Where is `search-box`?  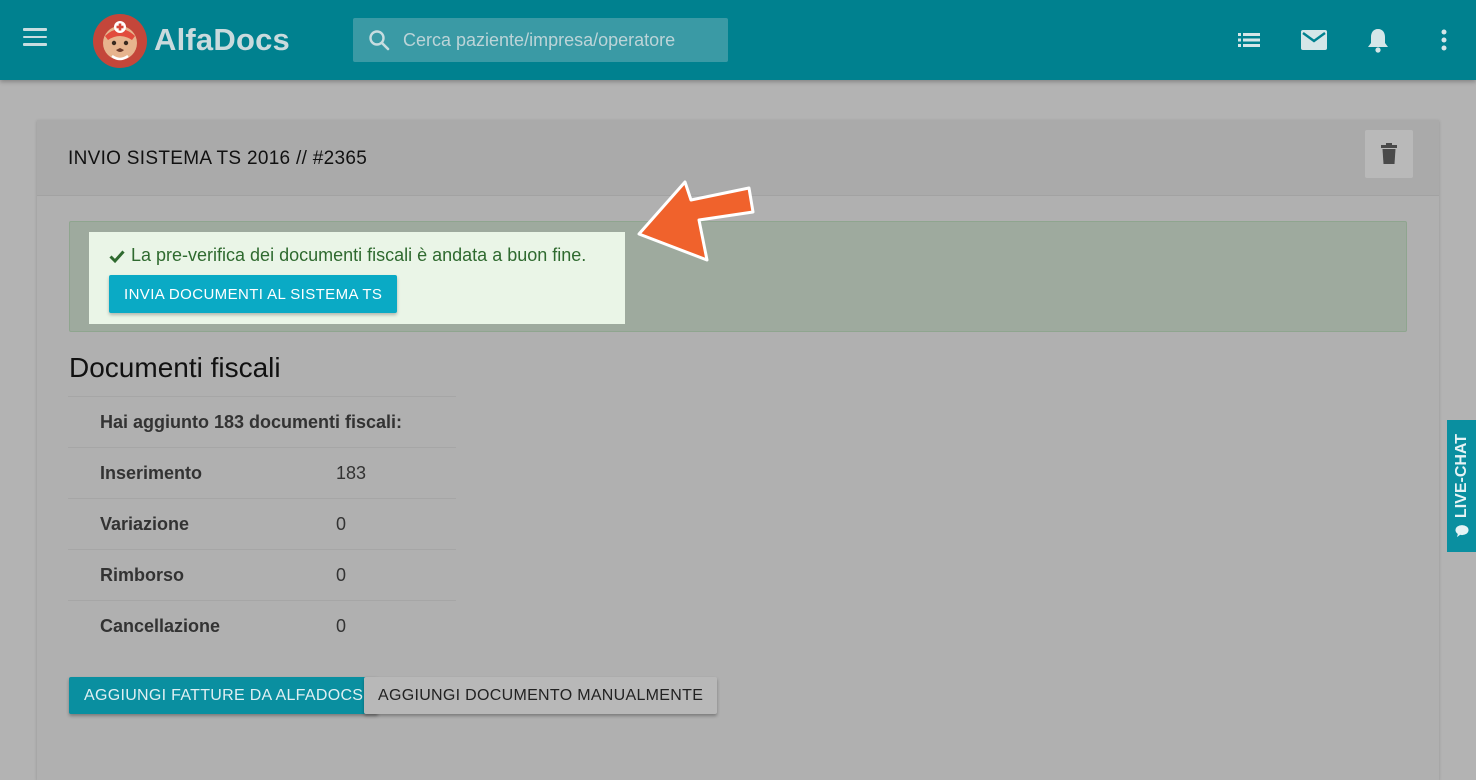
search-box is located at coordinates (540, 40).